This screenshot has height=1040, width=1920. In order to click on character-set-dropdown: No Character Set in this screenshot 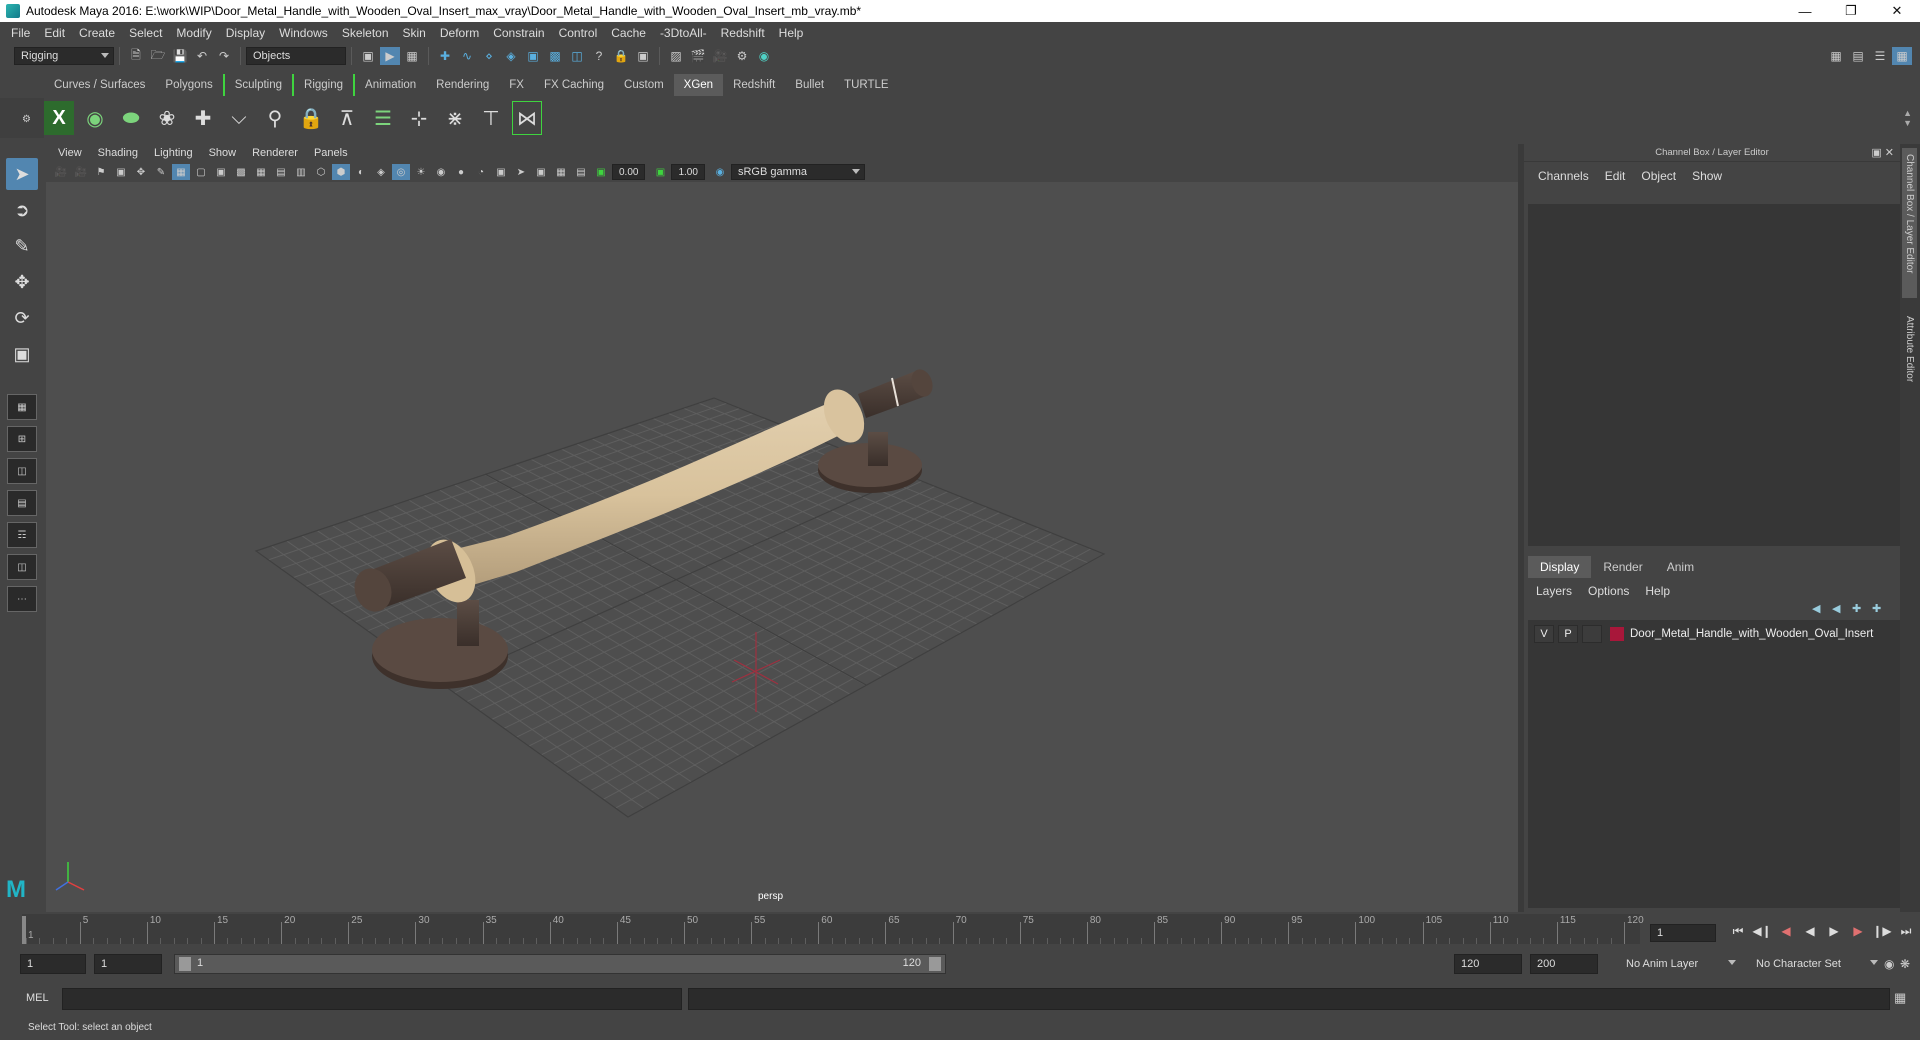, I will do `click(1816, 964)`.